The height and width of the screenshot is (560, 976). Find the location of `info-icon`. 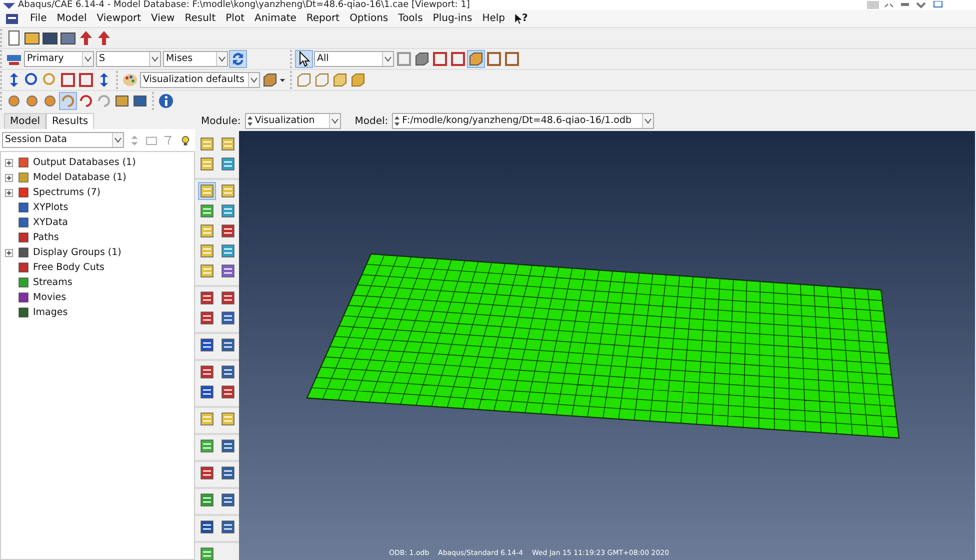

info-icon is located at coordinates (166, 101).